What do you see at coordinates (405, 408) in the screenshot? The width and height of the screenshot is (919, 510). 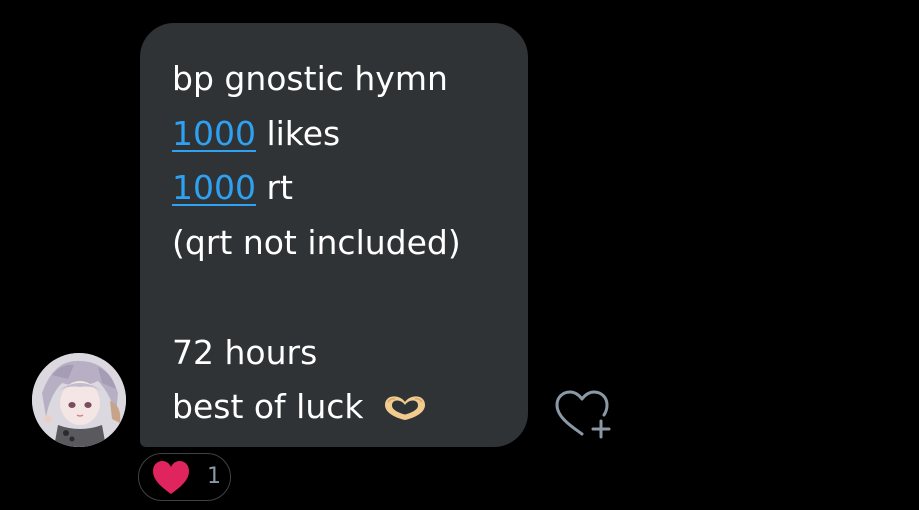 I see `heart-hands-emoji` at bounding box center [405, 408].